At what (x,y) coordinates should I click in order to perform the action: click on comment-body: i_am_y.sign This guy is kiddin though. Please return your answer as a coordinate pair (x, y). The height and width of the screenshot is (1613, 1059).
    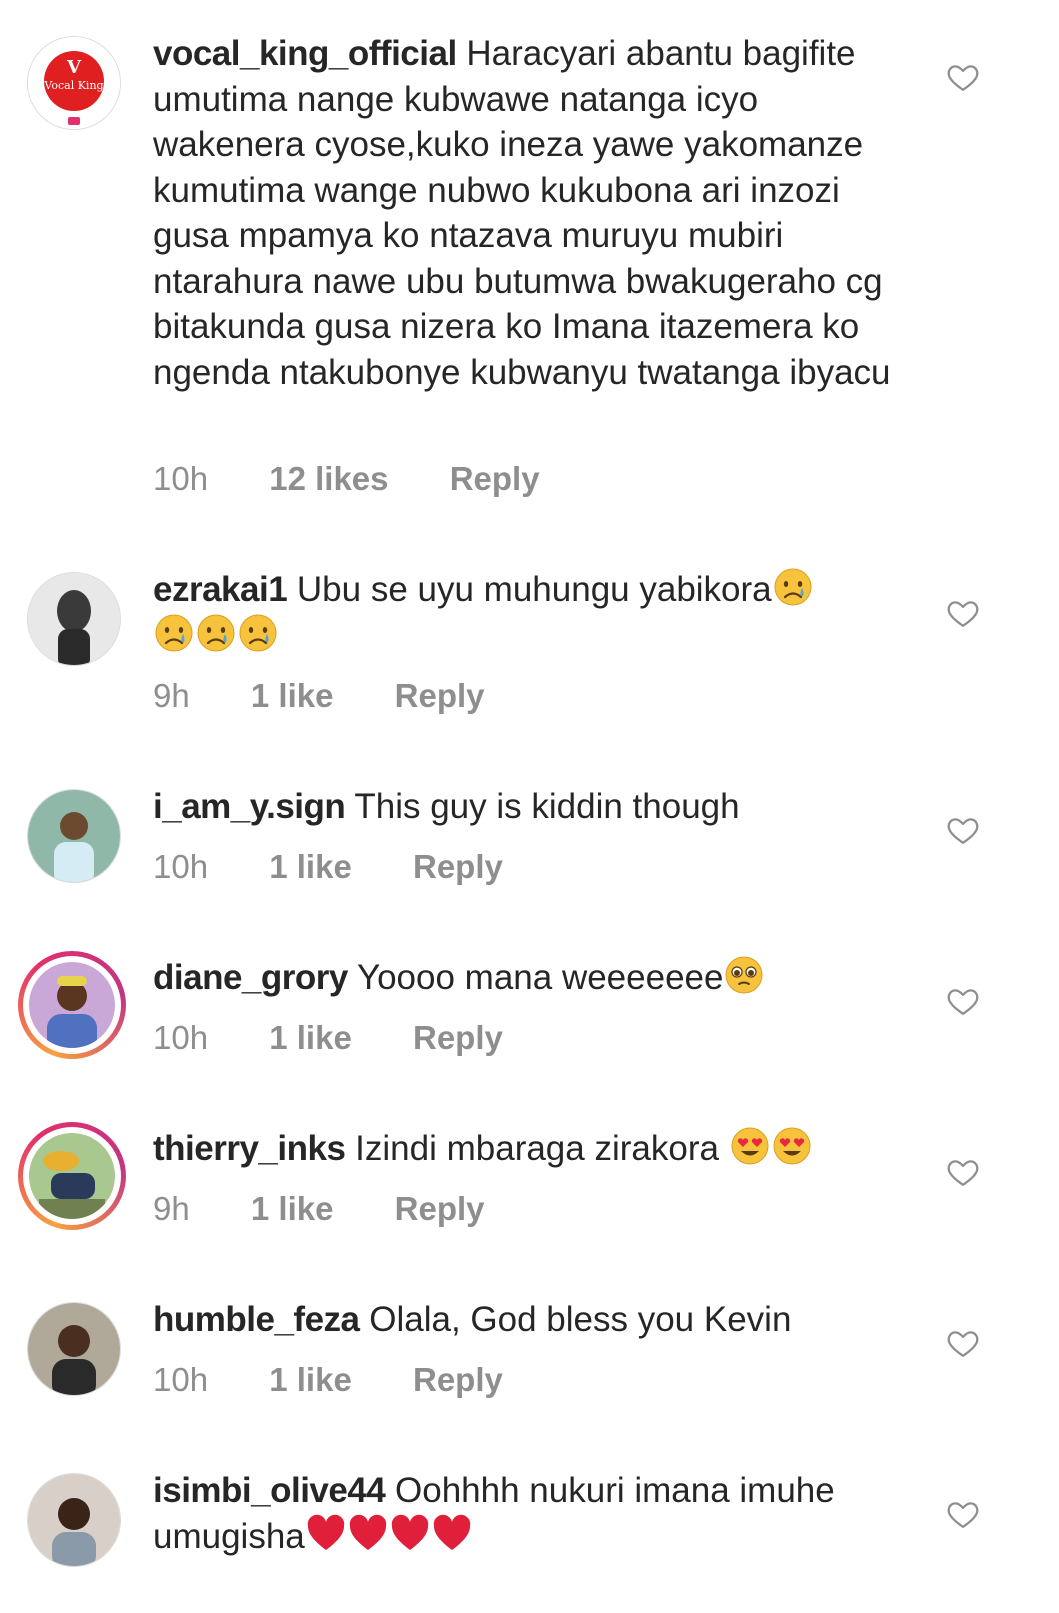
    Looking at the image, I should click on (533, 807).